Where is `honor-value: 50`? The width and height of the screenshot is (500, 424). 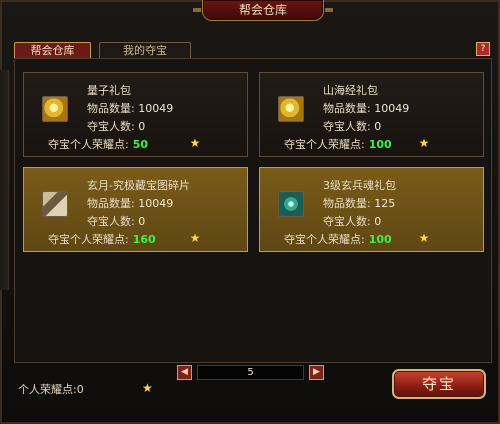
honor-value: 50 is located at coordinates (140, 144).